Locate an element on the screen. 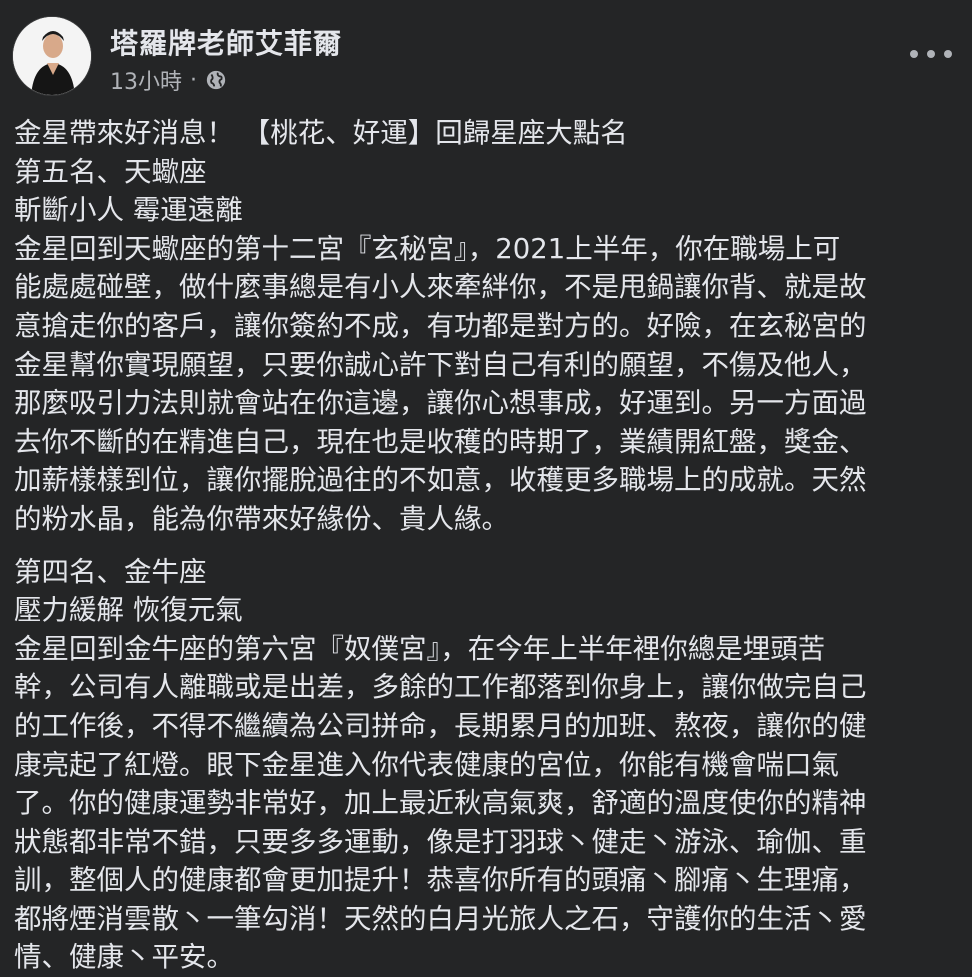 Image resolution: width=972 pixels, height=977 pixels. text-line: 斬斷小人 霉運遠離 is located at coordinates (128, 210).